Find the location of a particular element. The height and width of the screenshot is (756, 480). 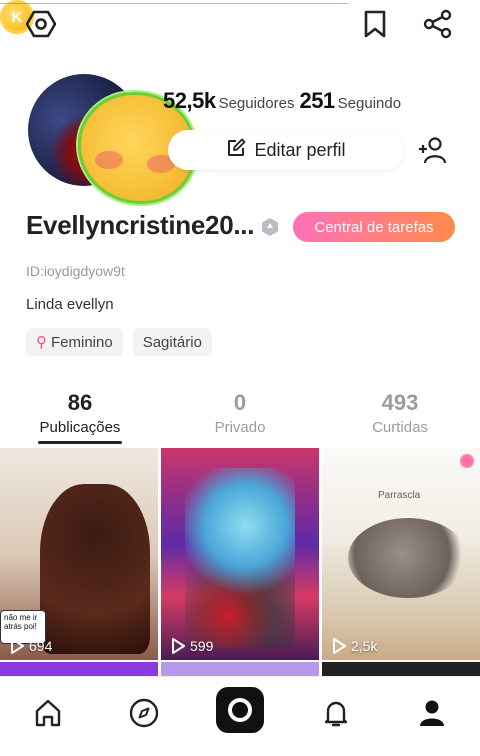

edit-profile-button: Editar perfil is located at coordinates (286, 150).